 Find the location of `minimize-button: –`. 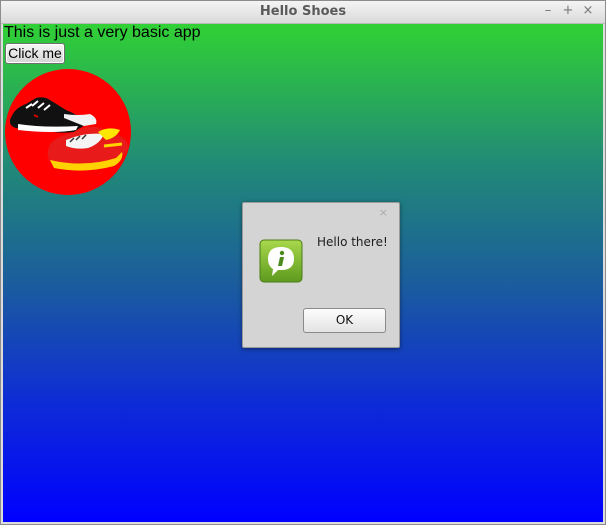

minimize-button: – is located at coordinates (548, 11).